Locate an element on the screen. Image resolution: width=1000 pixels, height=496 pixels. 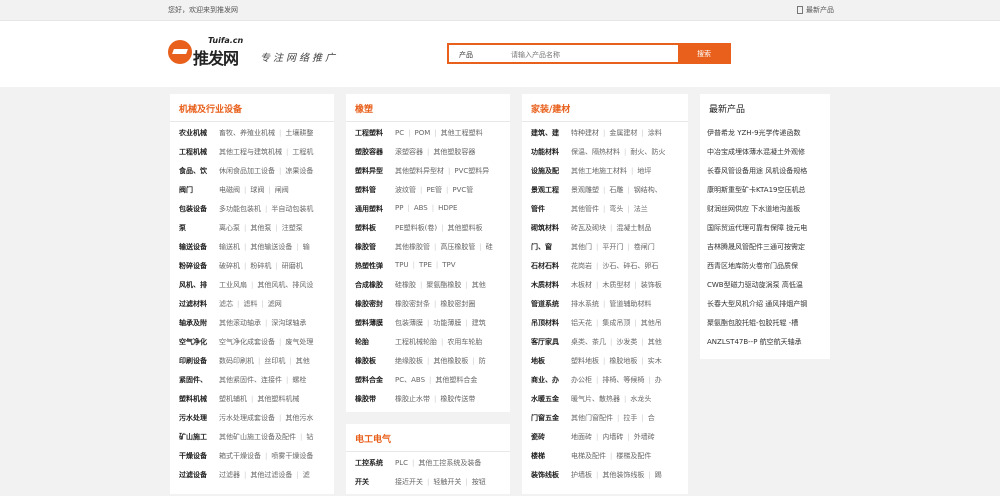
subcategory-link: 滤 is located at coordinates (306, 475).